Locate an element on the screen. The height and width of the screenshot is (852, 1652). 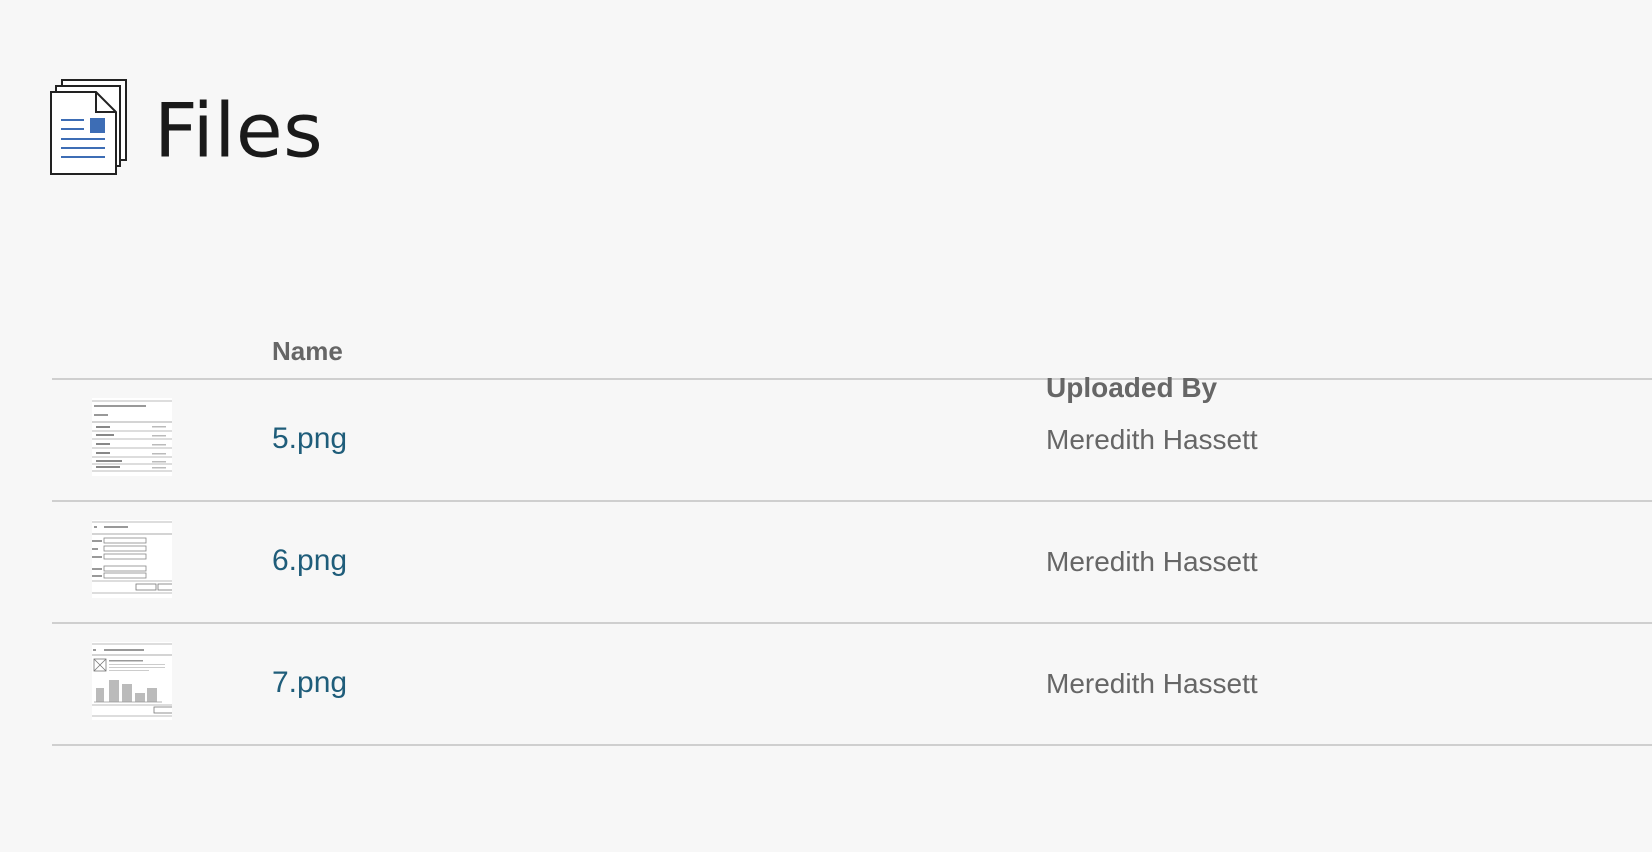
table-row: 5.png Meredith Hassett is located at coordinates (852, 441).